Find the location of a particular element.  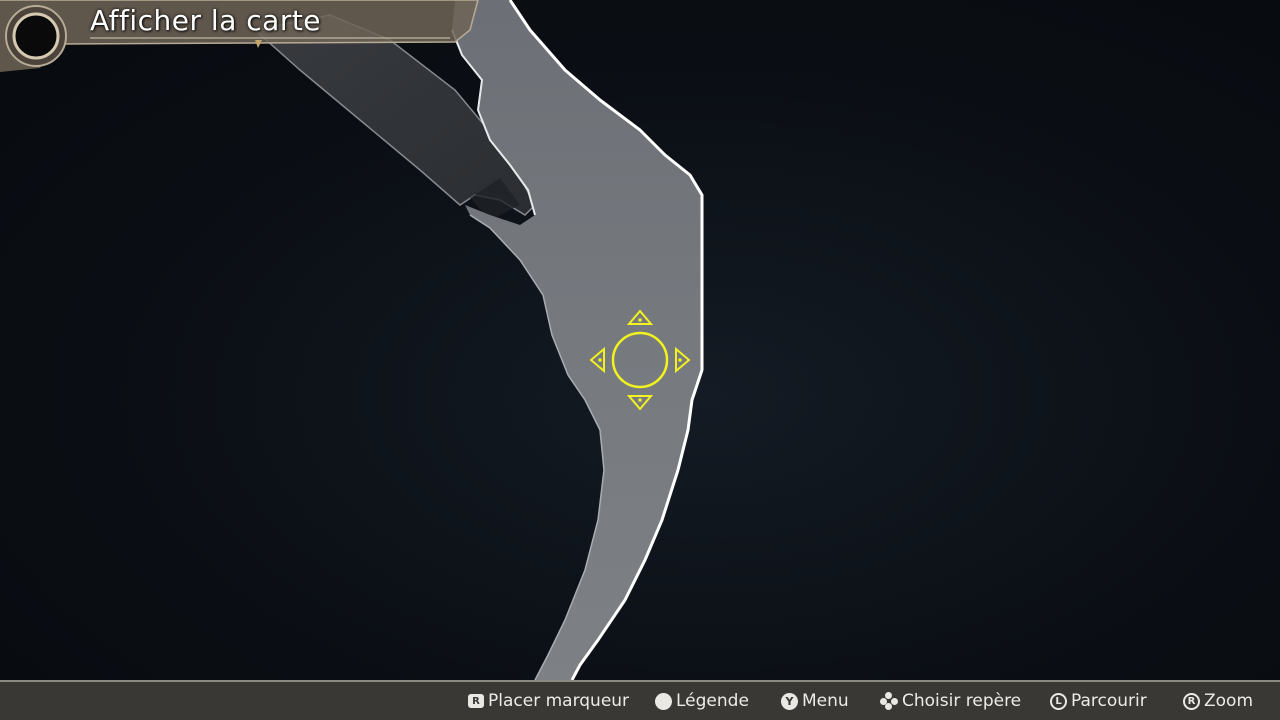

place-marker-label: Placer marqueur is located at coordinates (559, 701).